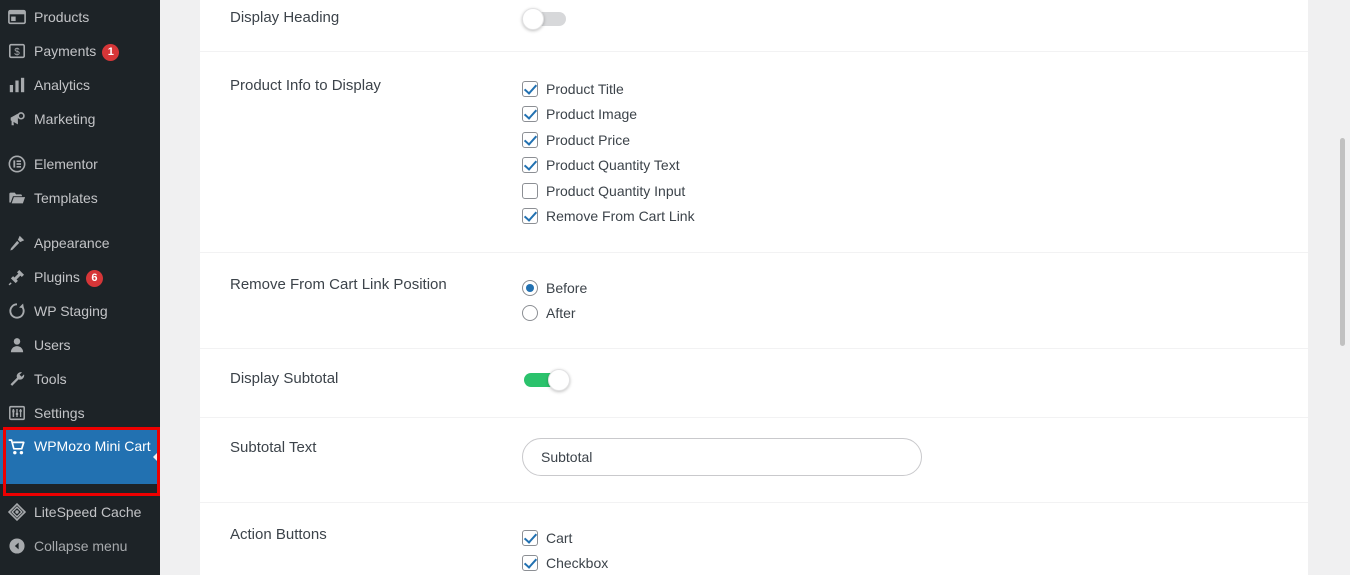  I want to click on checkbox-row-product-quantity-input: Product Quantity Input, so click(900, 191).